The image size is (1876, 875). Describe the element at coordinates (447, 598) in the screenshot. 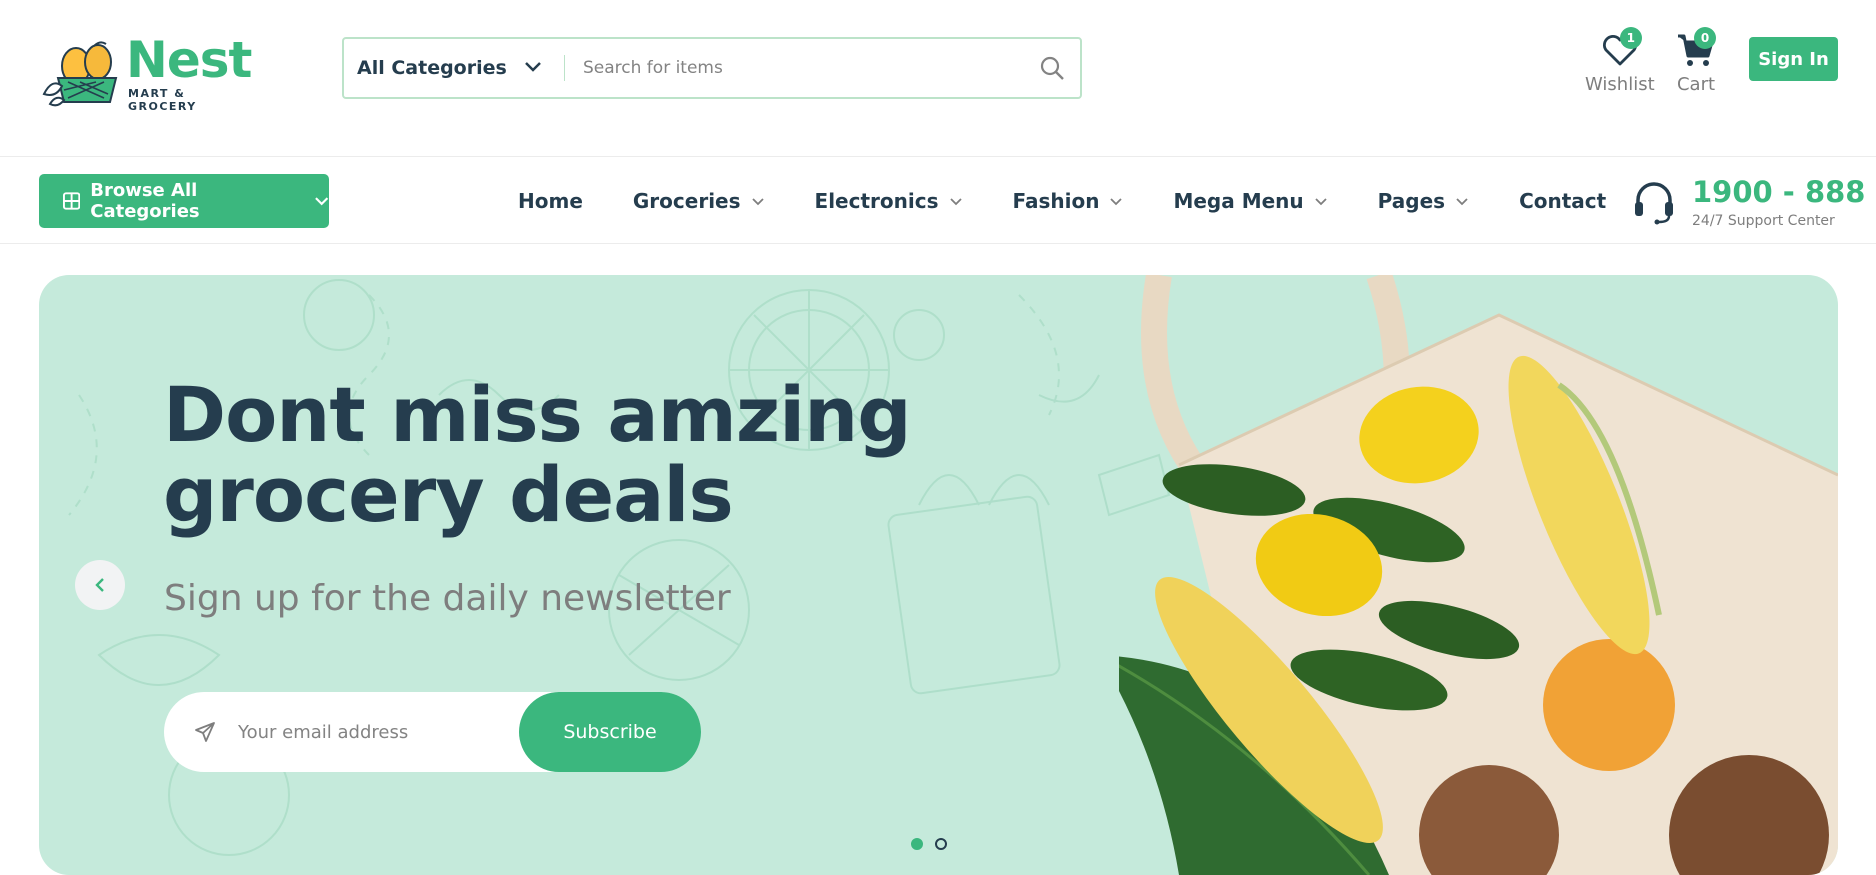

I see `hero-subtitle: Sign up for the daily newsletter` at that location.